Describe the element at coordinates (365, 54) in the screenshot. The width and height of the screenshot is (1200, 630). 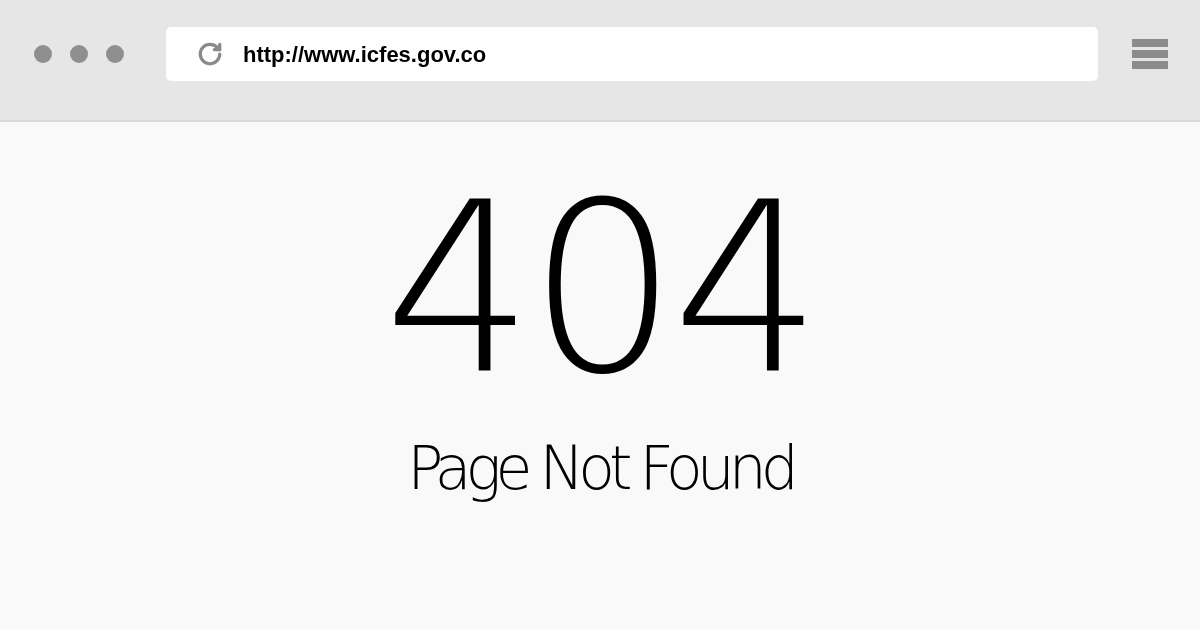
I see `url-text: http://www.icfes.gov.co` at that location.